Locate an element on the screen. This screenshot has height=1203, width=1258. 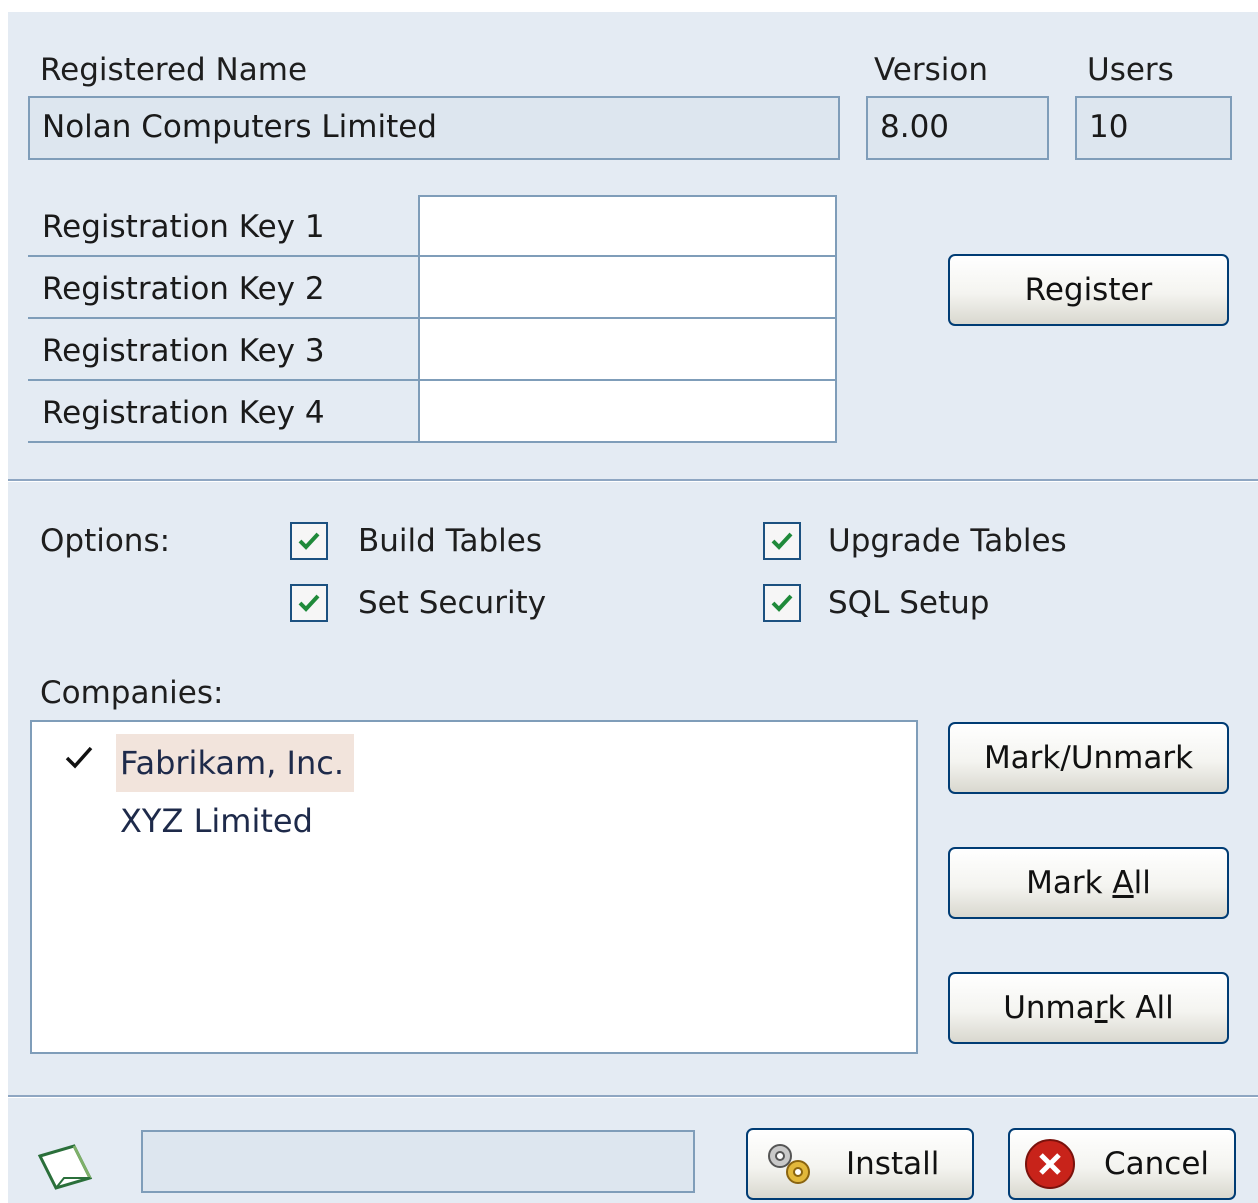
registration-key-4-input is located at coordinates (627, 412).